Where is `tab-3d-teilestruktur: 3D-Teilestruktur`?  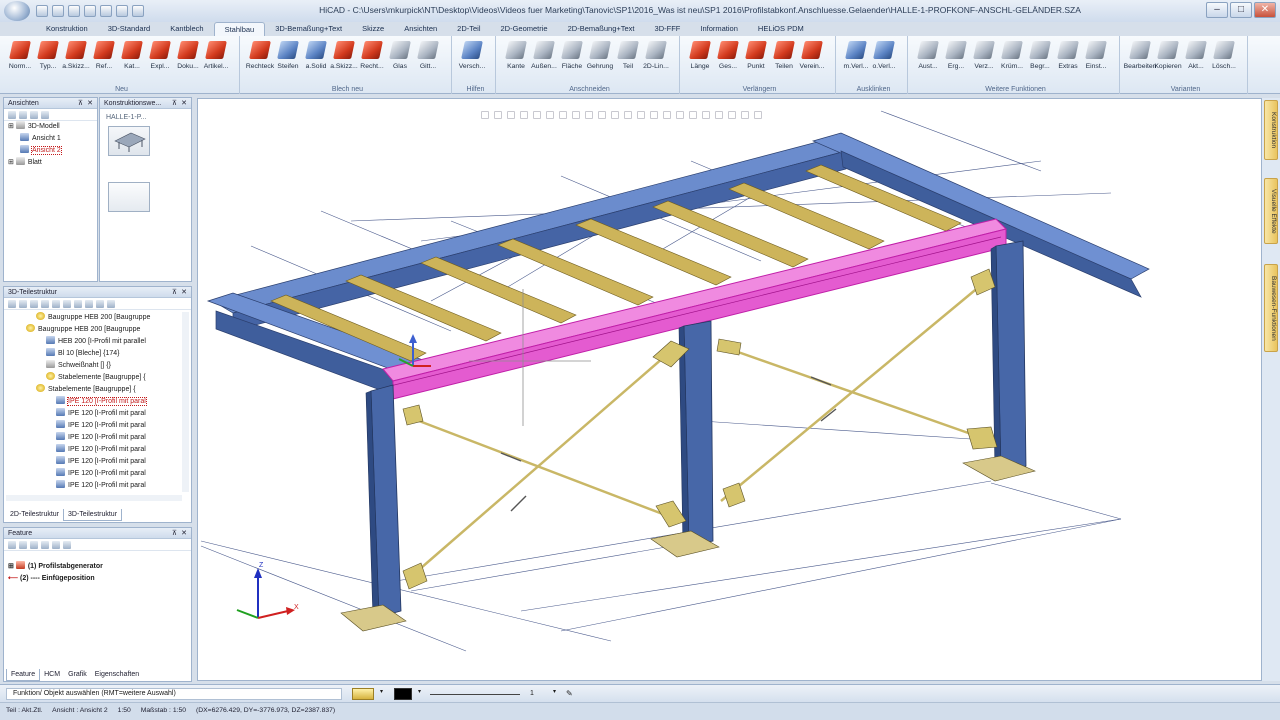 tab-3d-teilestruktur: 3D-Teilestruktur is located at coordinates (93, 515).